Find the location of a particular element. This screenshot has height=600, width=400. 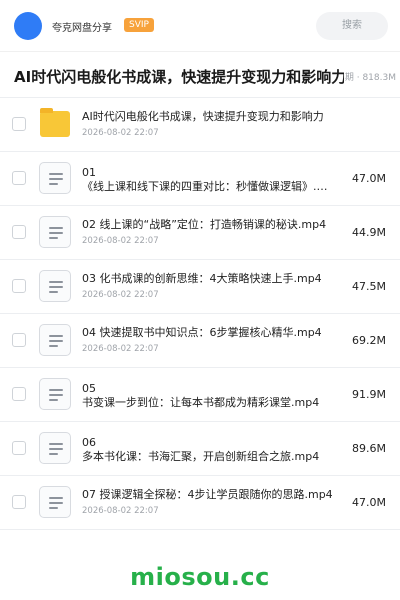

watermark-text: miosou.cc is located at coordinates (200, 577).